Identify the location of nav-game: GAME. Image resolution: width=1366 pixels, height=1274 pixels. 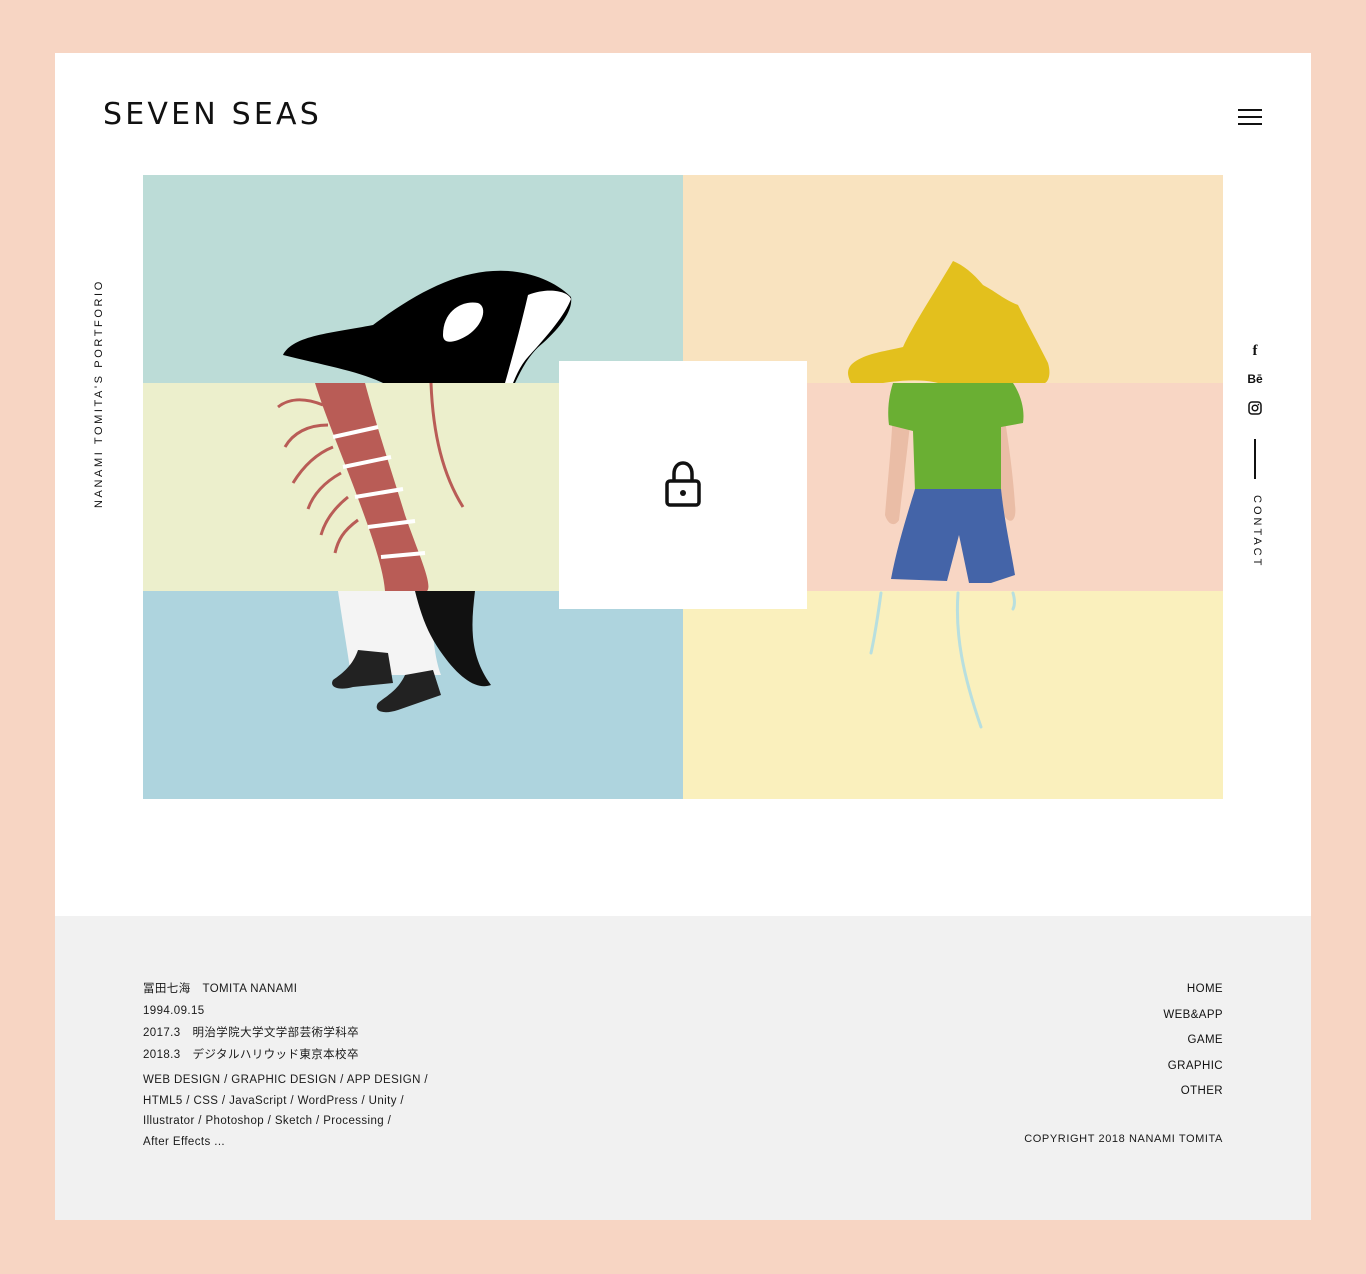
(1123, 1042).